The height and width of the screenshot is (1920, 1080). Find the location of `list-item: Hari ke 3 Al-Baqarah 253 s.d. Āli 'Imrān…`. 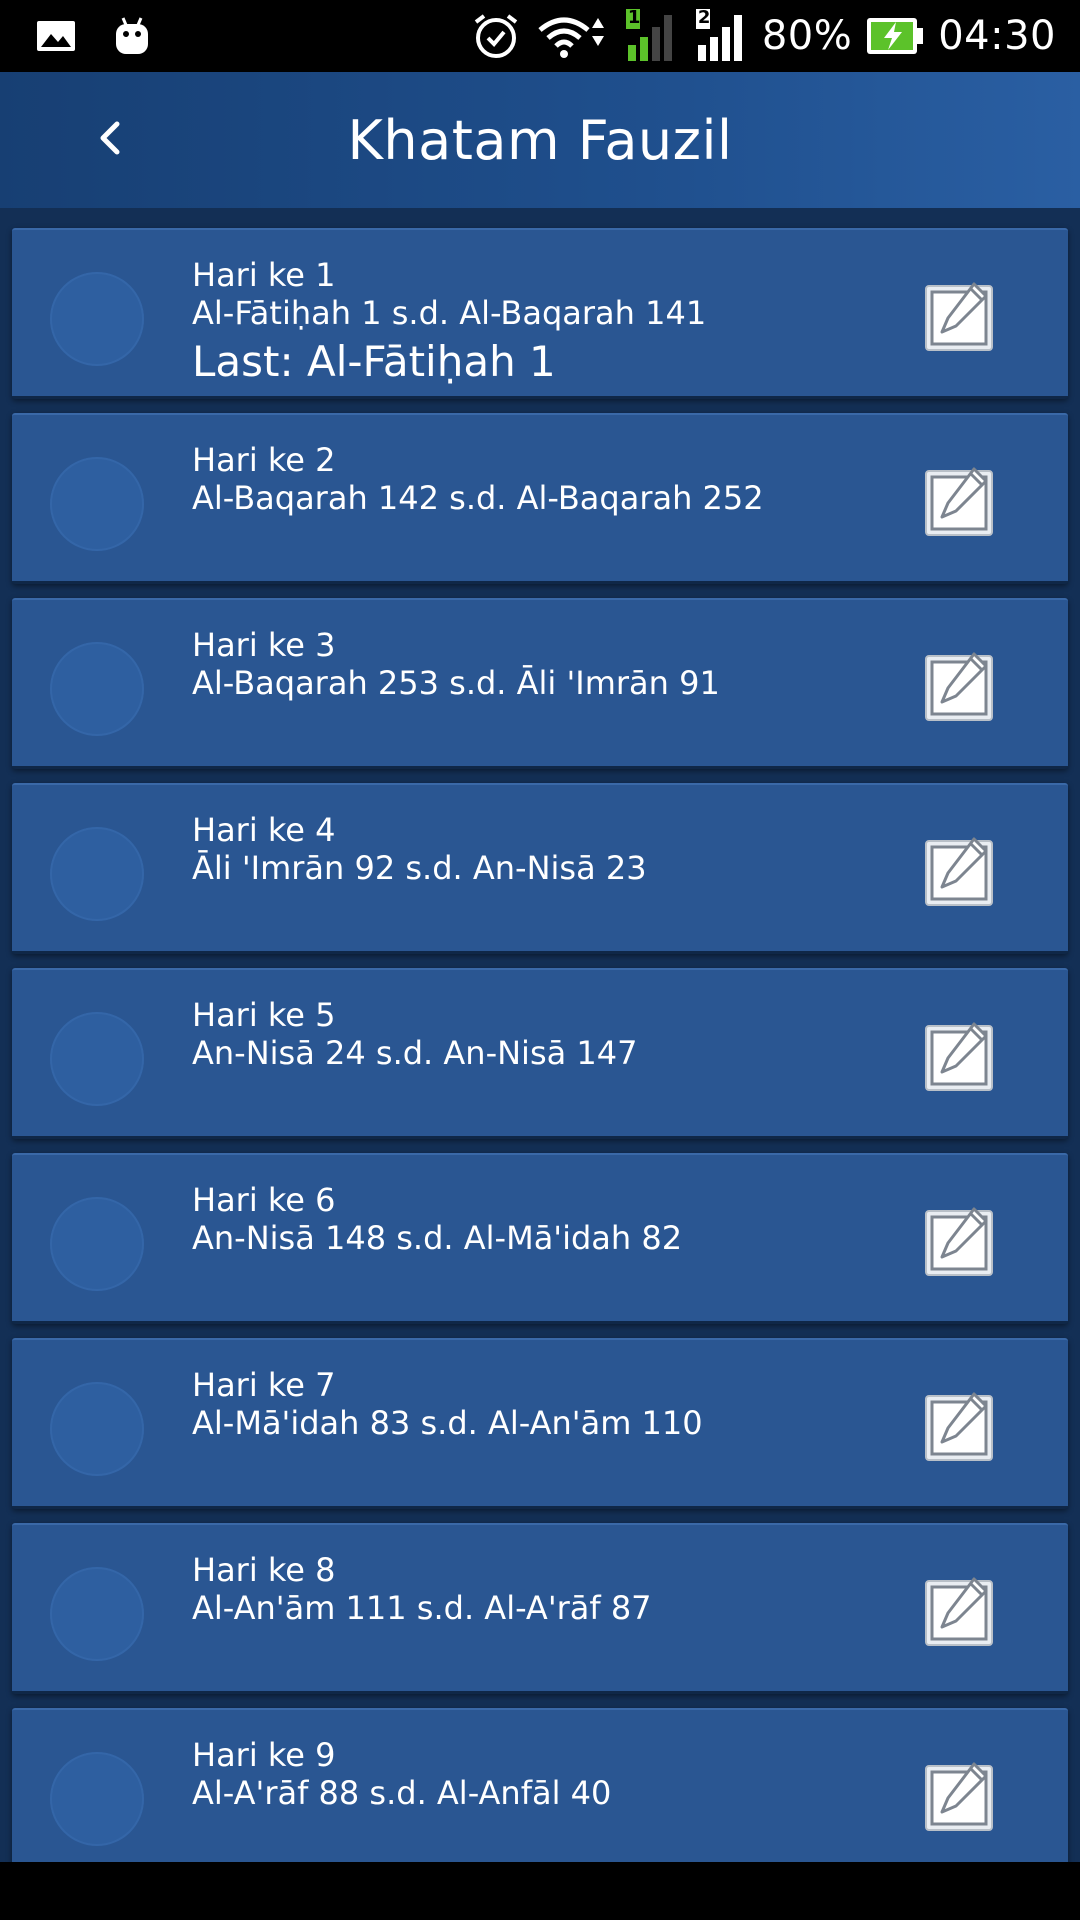

list-item: Hari ke 3 Al-Baqarah 253 s.d. Āli 'Imrān… is located at coordinates (540, 683).